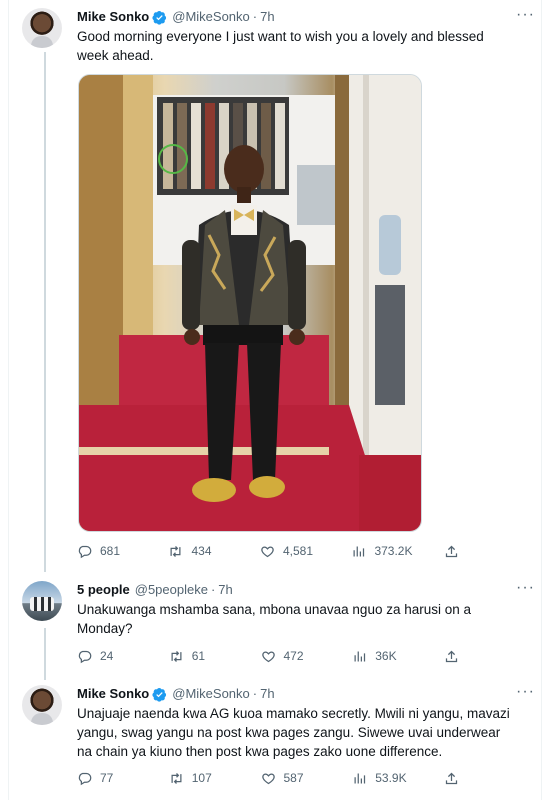  I want to click on like-button: 4,581, so click(290, 551).